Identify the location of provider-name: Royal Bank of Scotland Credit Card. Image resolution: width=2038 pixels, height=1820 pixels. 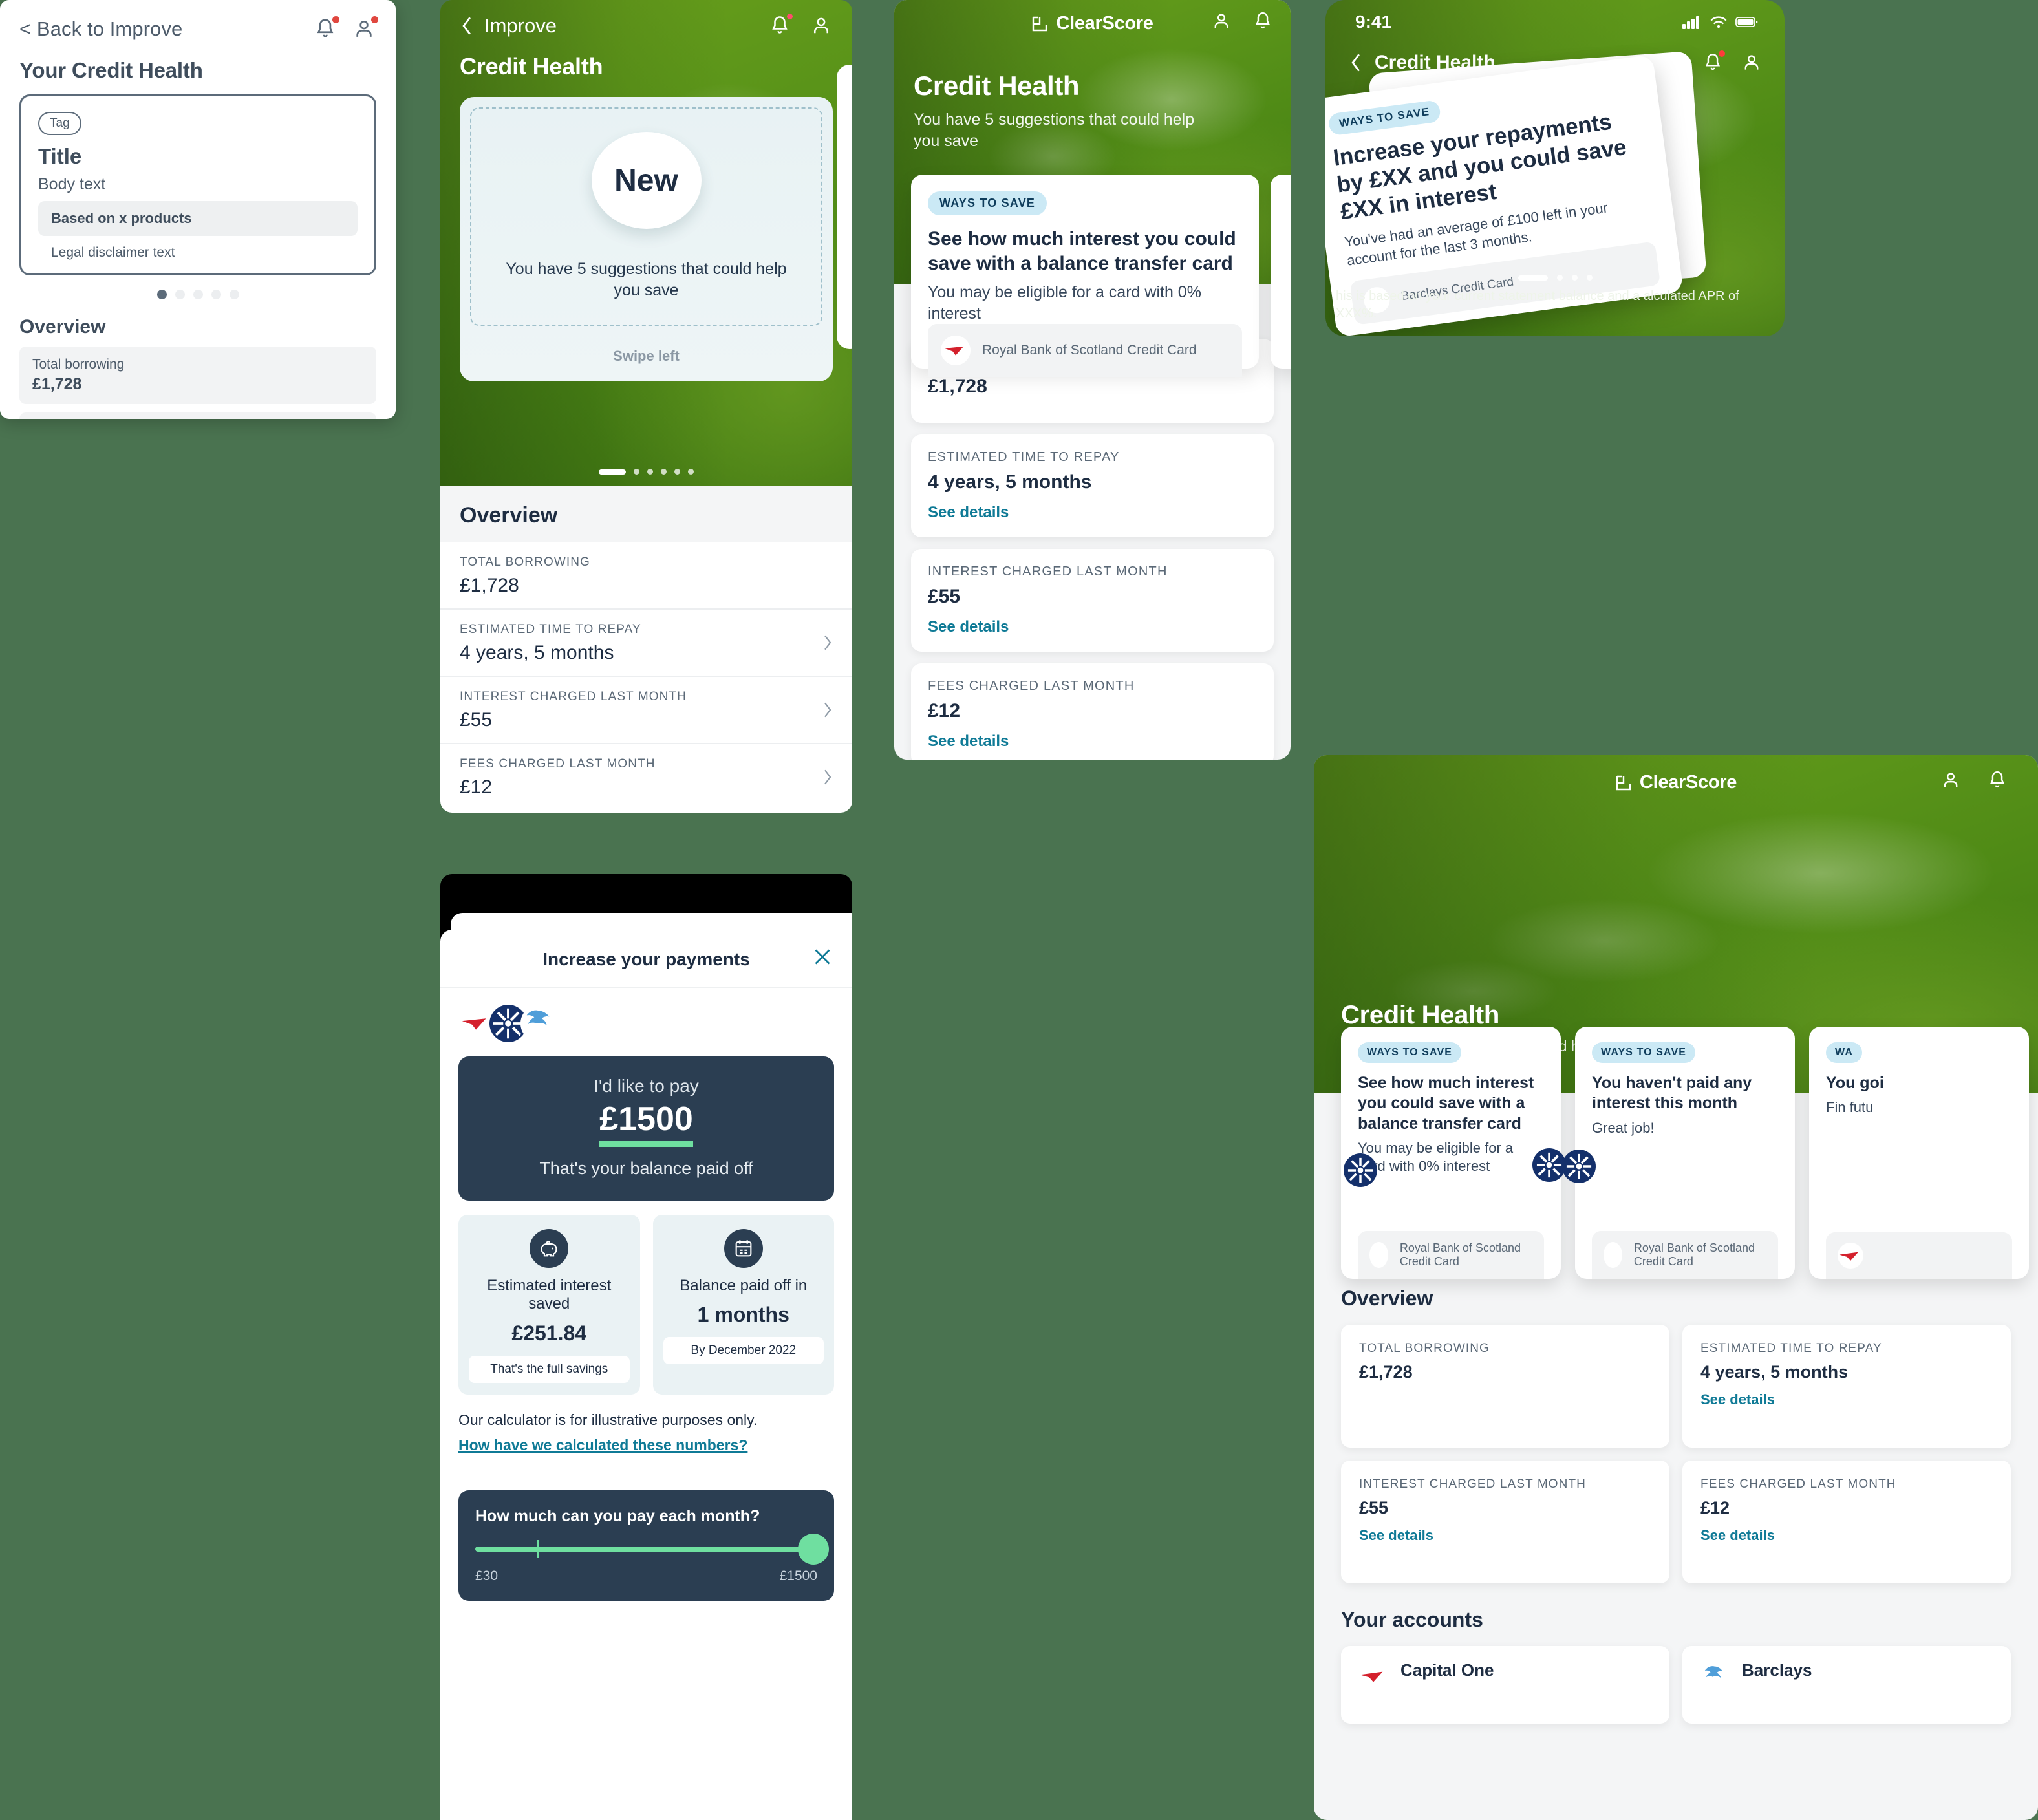
(1089, 350).